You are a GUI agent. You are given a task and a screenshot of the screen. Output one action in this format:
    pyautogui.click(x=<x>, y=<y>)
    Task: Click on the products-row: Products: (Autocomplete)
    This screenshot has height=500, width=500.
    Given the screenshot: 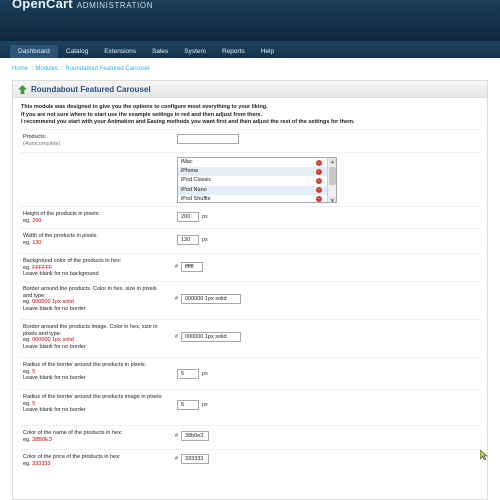 What is the action you would take?
    pyautogui.click(x=251, y=140)
    